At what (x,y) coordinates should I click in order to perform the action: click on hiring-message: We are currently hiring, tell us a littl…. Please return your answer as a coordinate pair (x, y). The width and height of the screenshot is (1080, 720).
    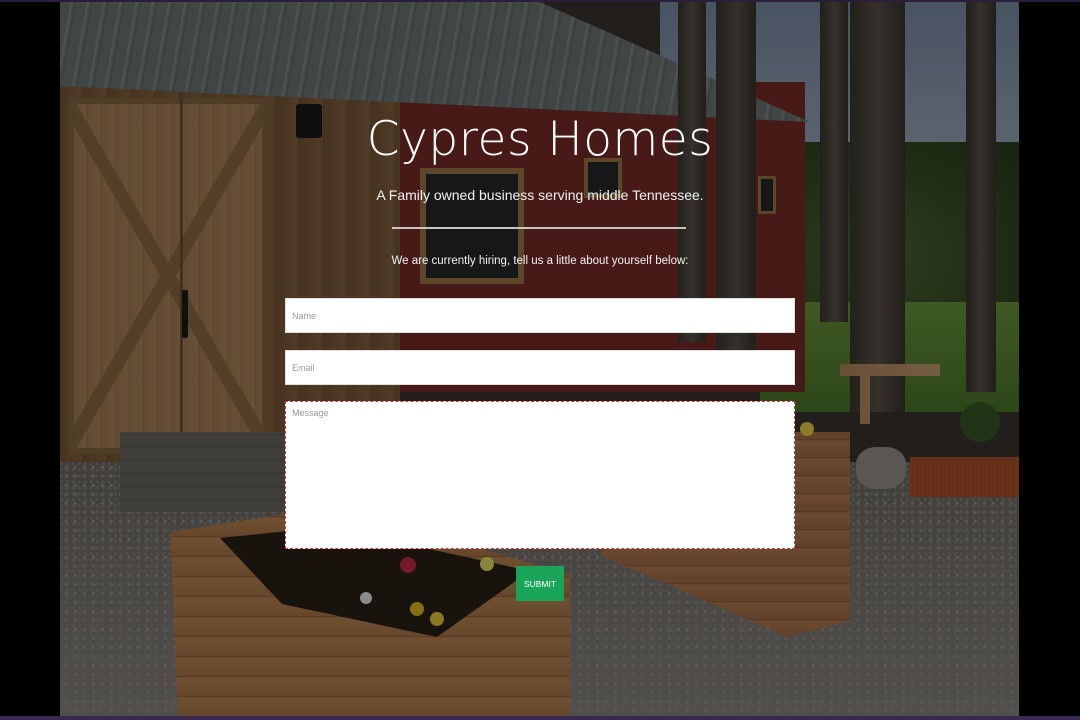
    Looking at the image, I should click on (540, 261).